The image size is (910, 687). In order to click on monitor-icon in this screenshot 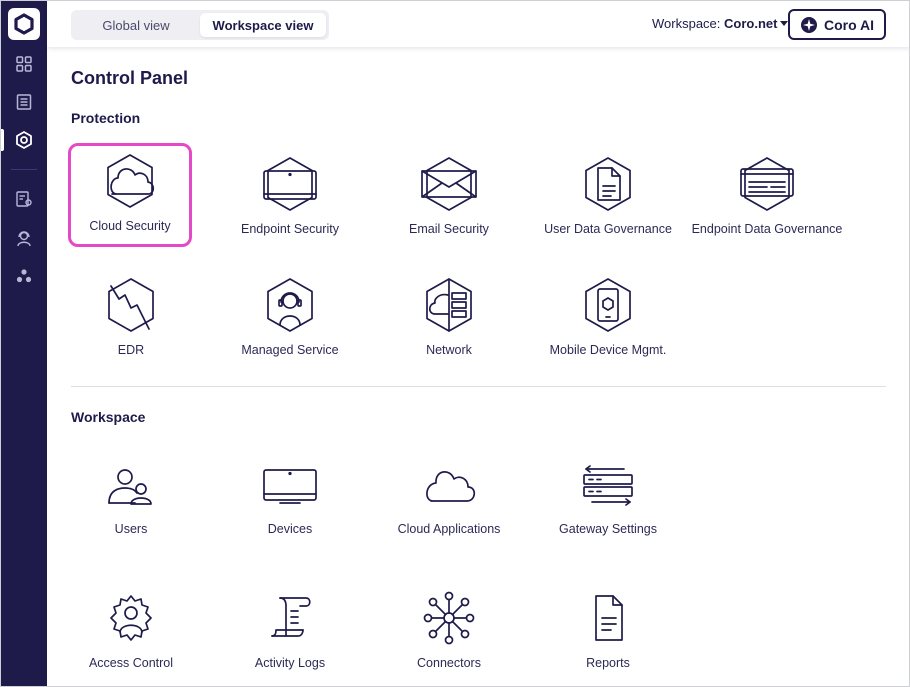, I will do `click(290, 486)`.